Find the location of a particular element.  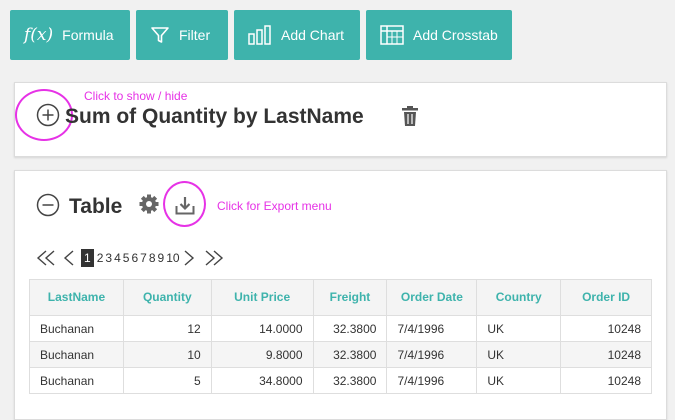

formula-button: f(x) Formula is located at coordinates (70, 35).